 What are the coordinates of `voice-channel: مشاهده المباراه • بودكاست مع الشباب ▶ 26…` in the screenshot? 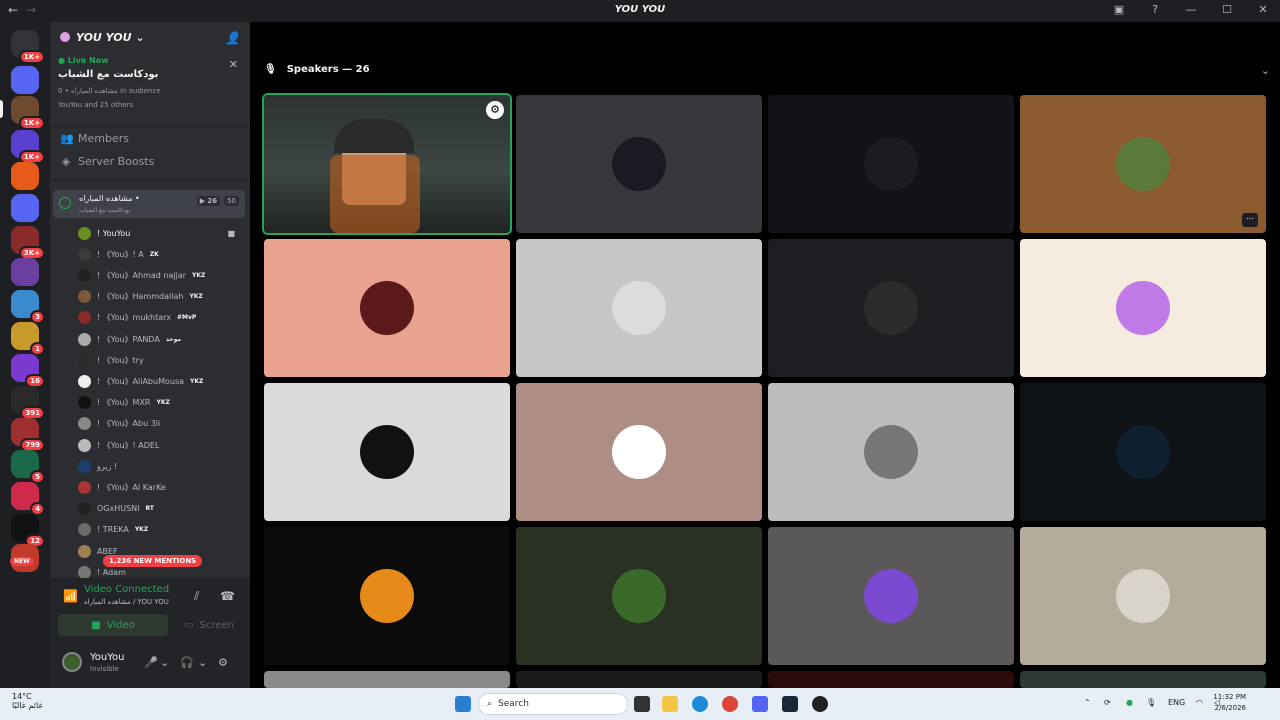 It's located at (149, 204).